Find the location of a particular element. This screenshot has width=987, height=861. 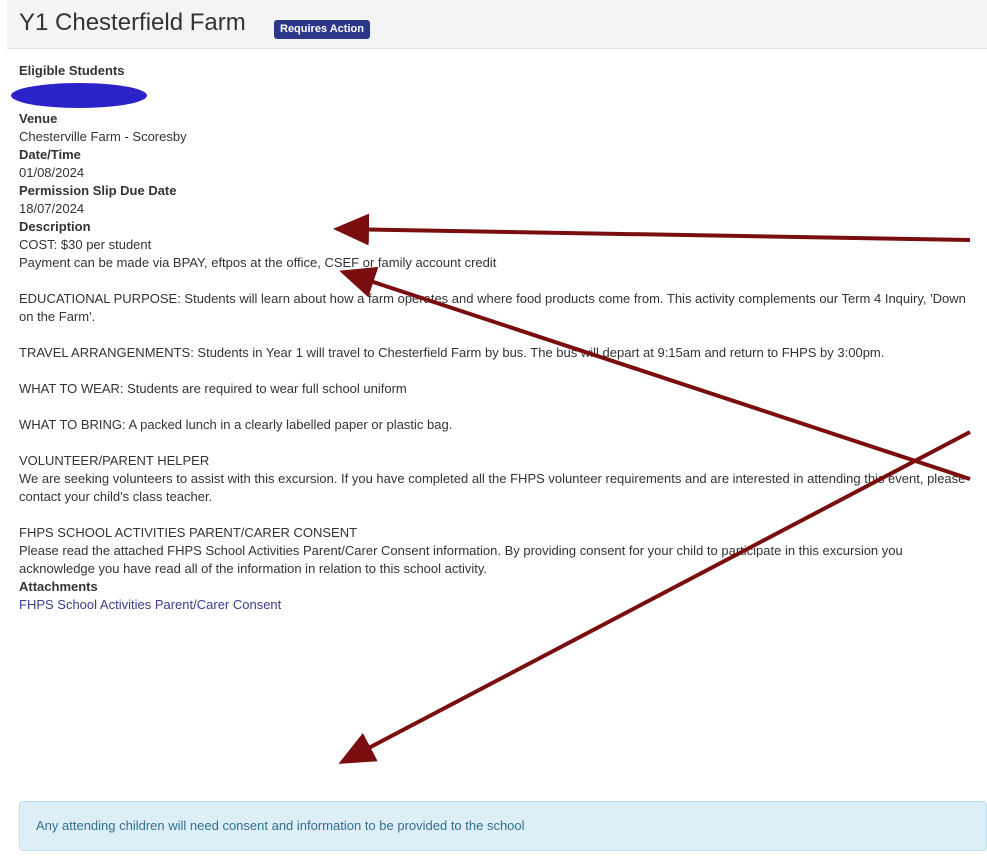

datetime-value: 01/08/2024 is located at coordinates (52, 172).